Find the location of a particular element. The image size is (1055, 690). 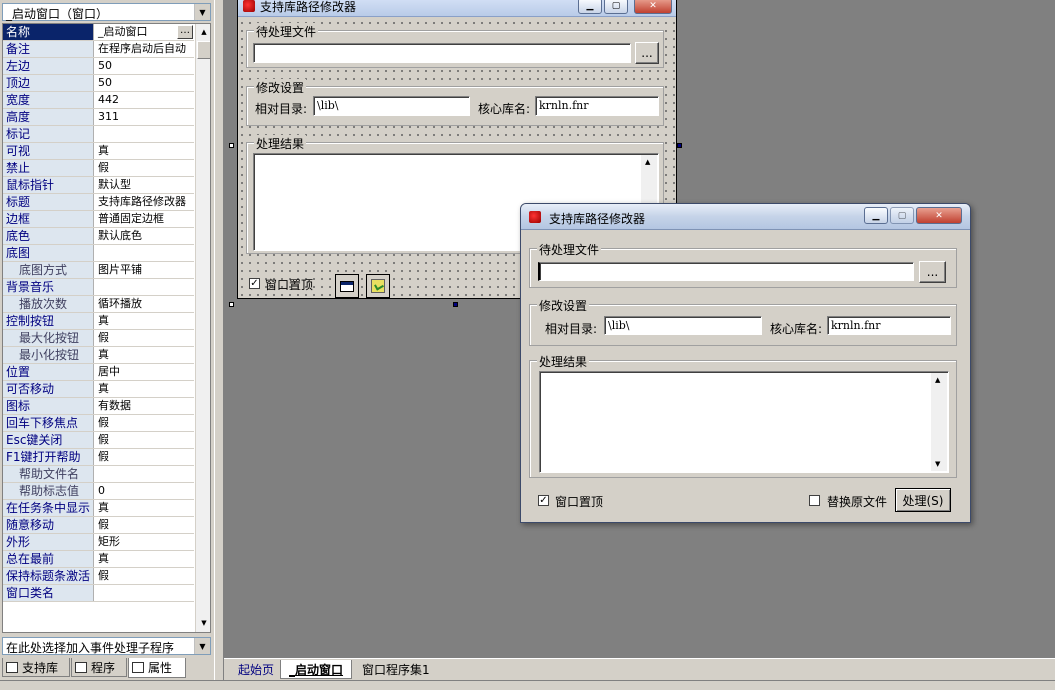

property-row: 控制按钮真 is located at coordinates (98, 321).